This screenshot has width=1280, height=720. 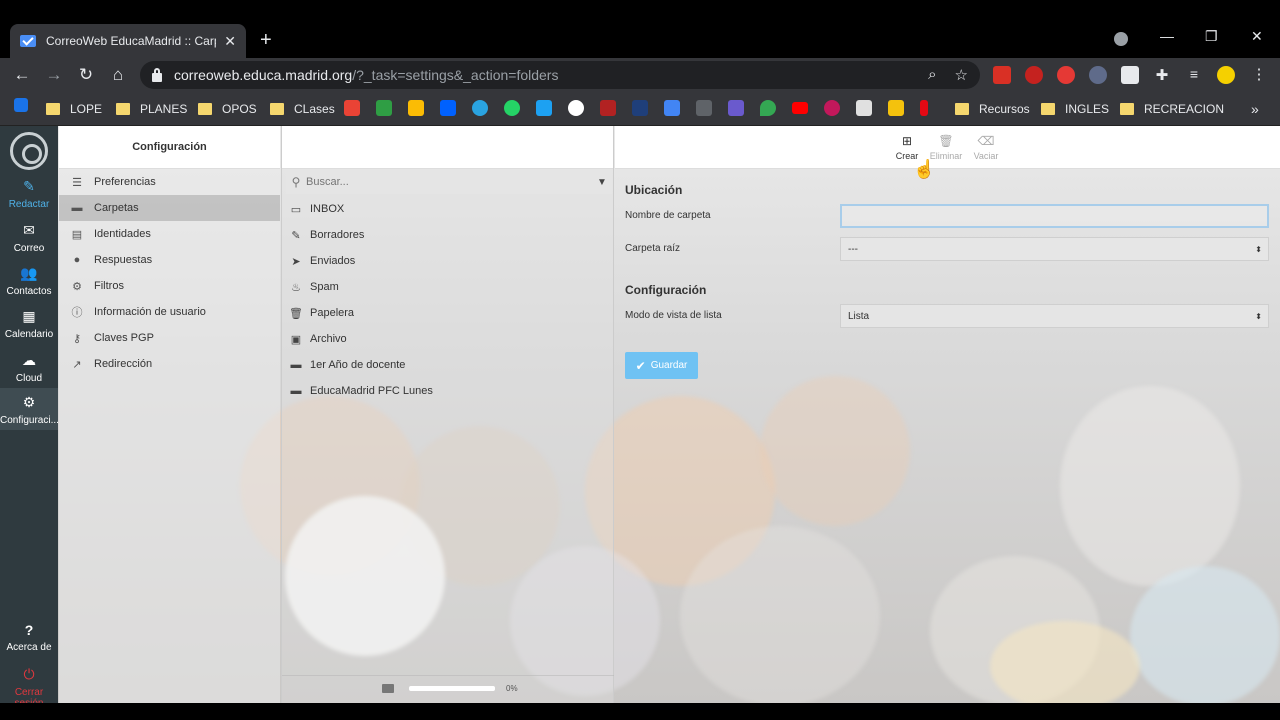 I want to click on translate-extension-icon, so click(x=1098, y=75).